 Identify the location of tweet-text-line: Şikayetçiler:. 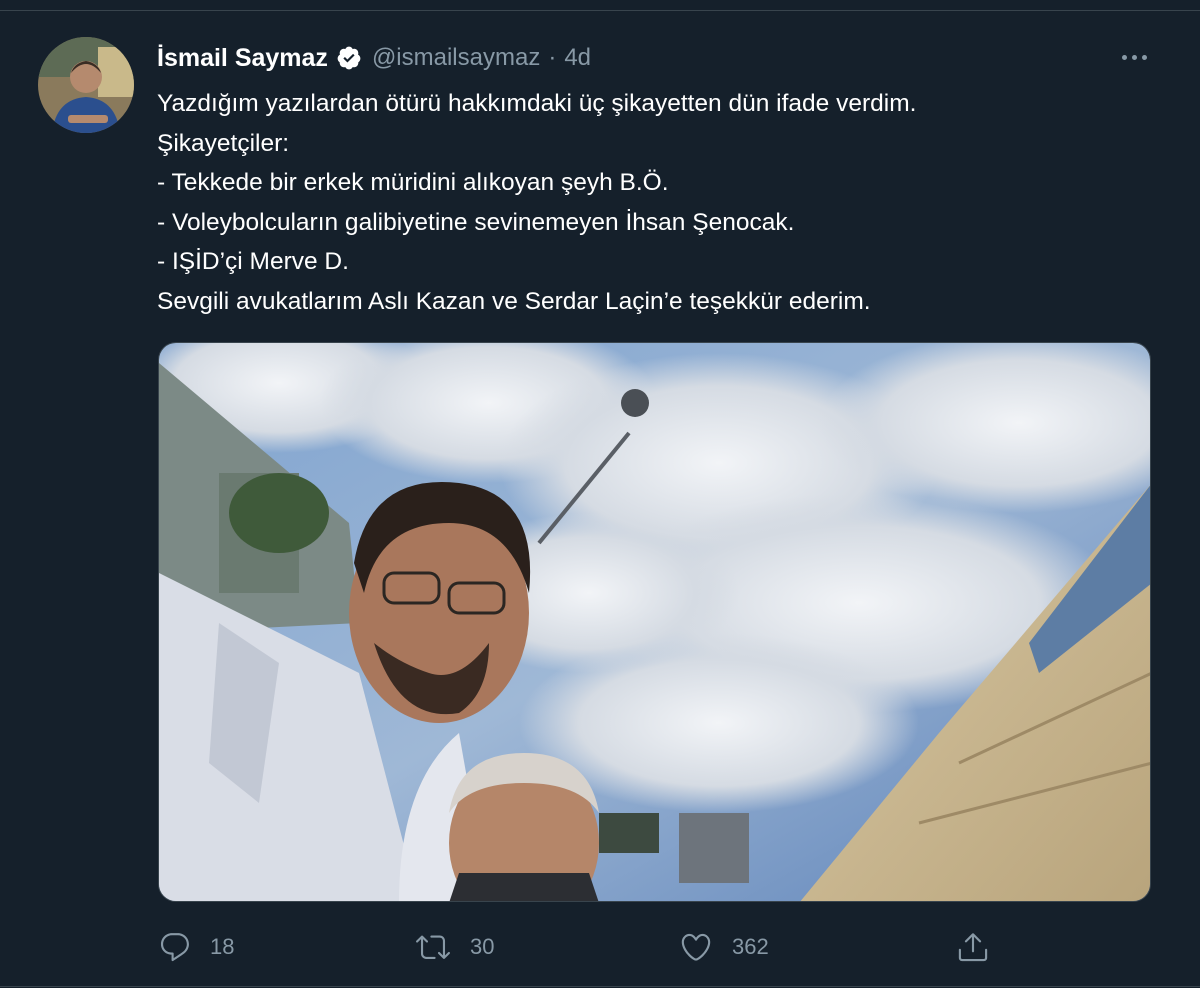
(223, 143).